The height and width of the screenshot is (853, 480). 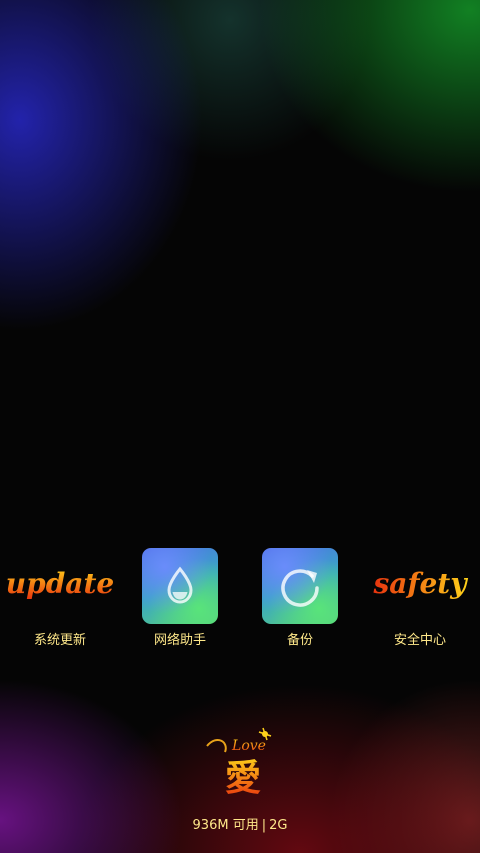 I want to click on app-label: 安全中心, so click(x=419, y=640).